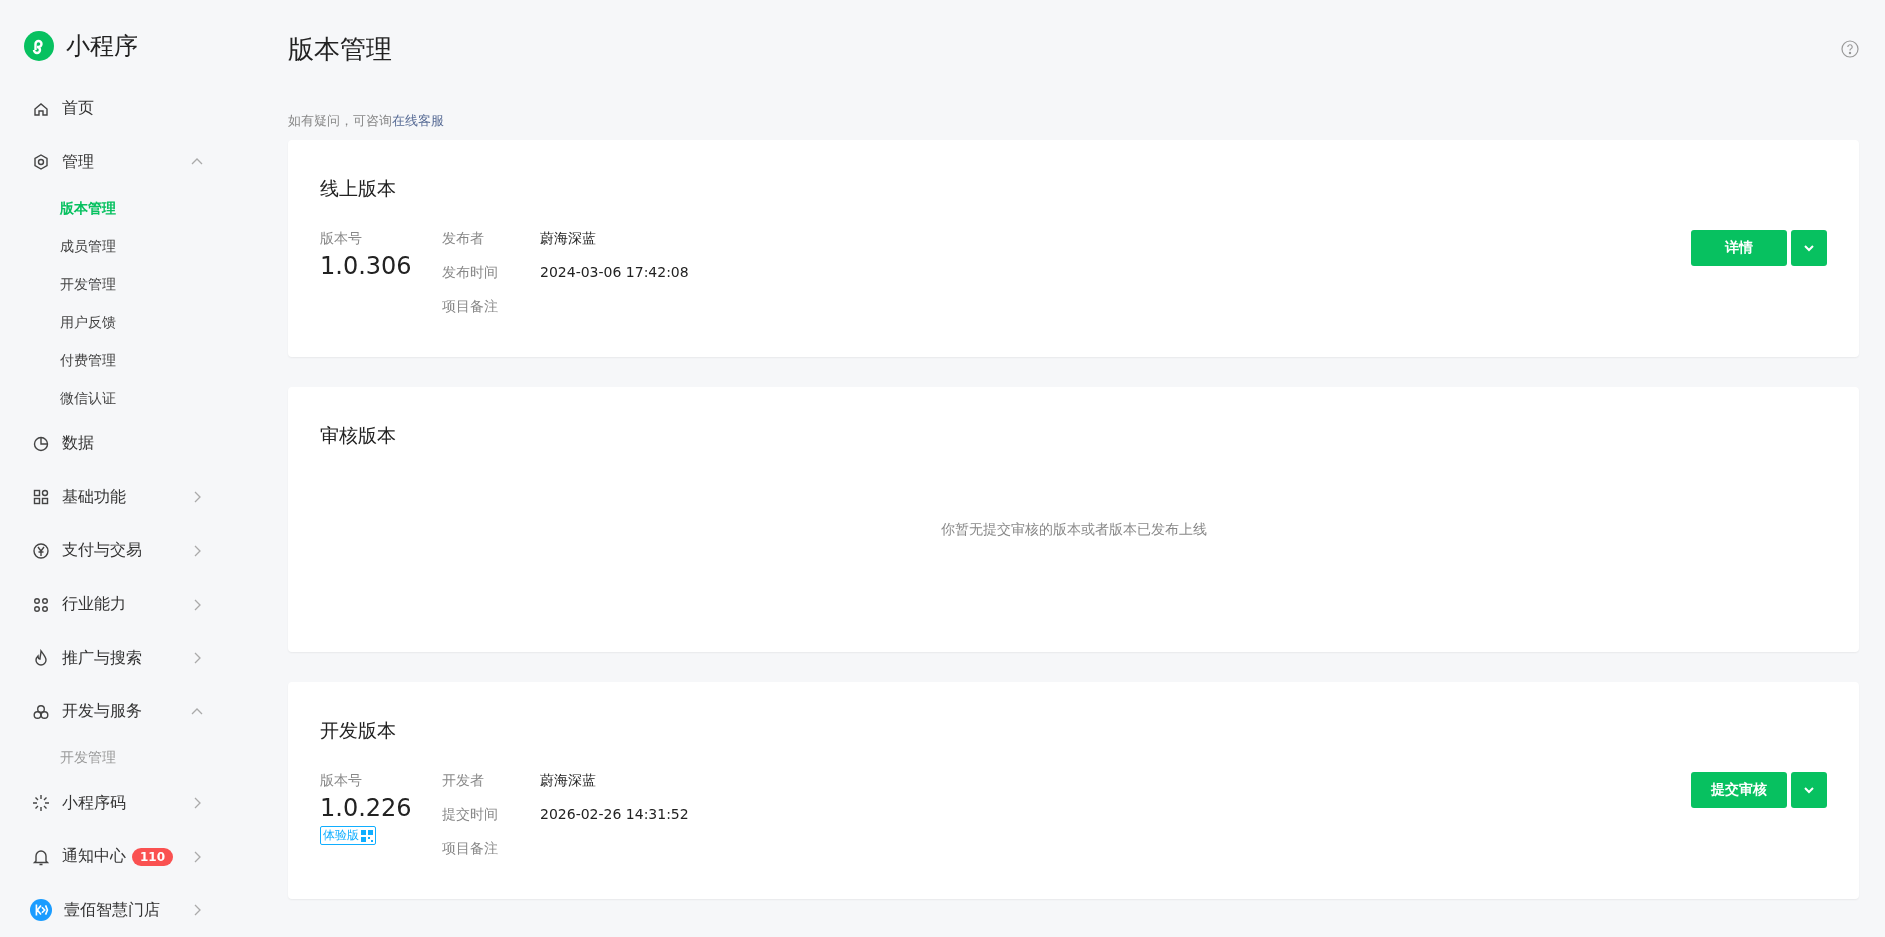  I want to click on sidebar-subitem: 付费管理, so click(156, 360).